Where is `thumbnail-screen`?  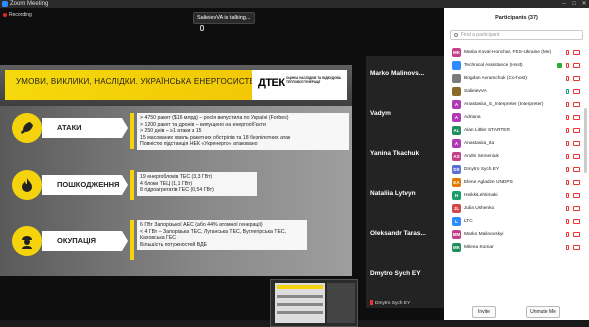
thumbnail-screen is located at coordinates (300, 303).